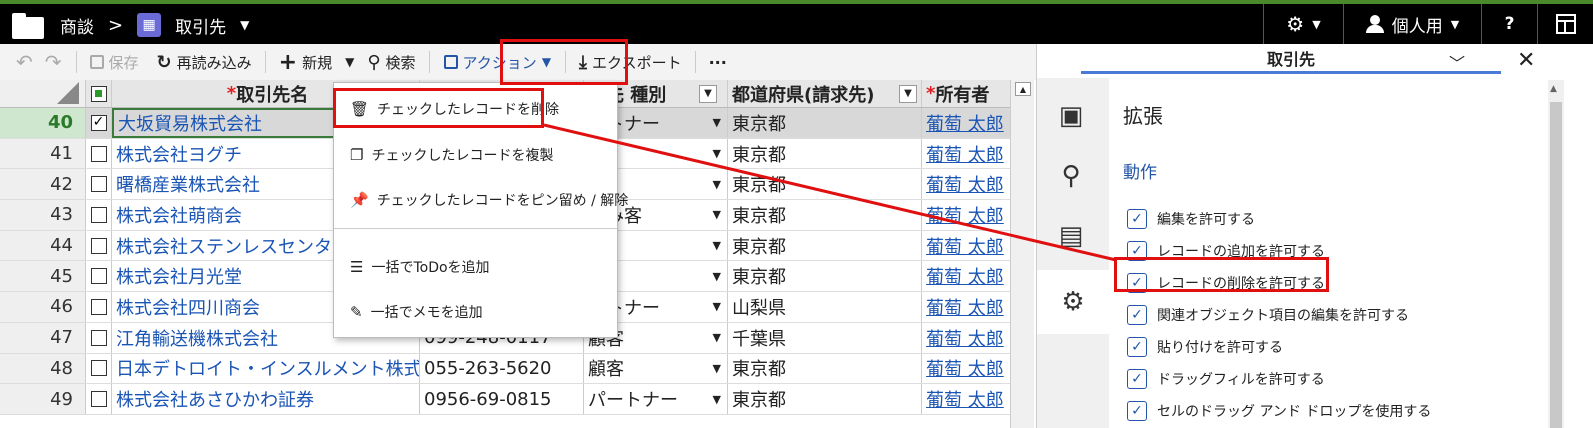  What do you see at coordinates (1221, 274) in the screenshot?
I see `annotation-box-allow-delete` at bounding box center [1221, 274].